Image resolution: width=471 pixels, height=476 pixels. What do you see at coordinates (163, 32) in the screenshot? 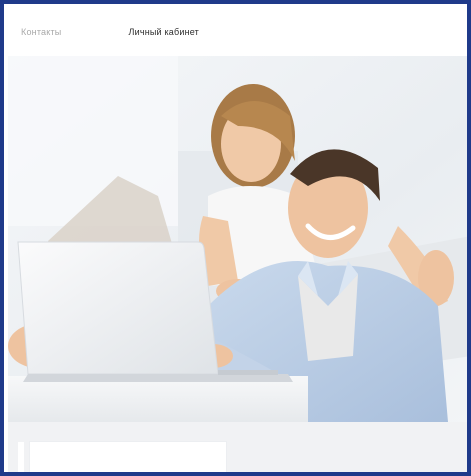
I see `nav-link-account: Личный кабинет` at bounding box center [163, 32].